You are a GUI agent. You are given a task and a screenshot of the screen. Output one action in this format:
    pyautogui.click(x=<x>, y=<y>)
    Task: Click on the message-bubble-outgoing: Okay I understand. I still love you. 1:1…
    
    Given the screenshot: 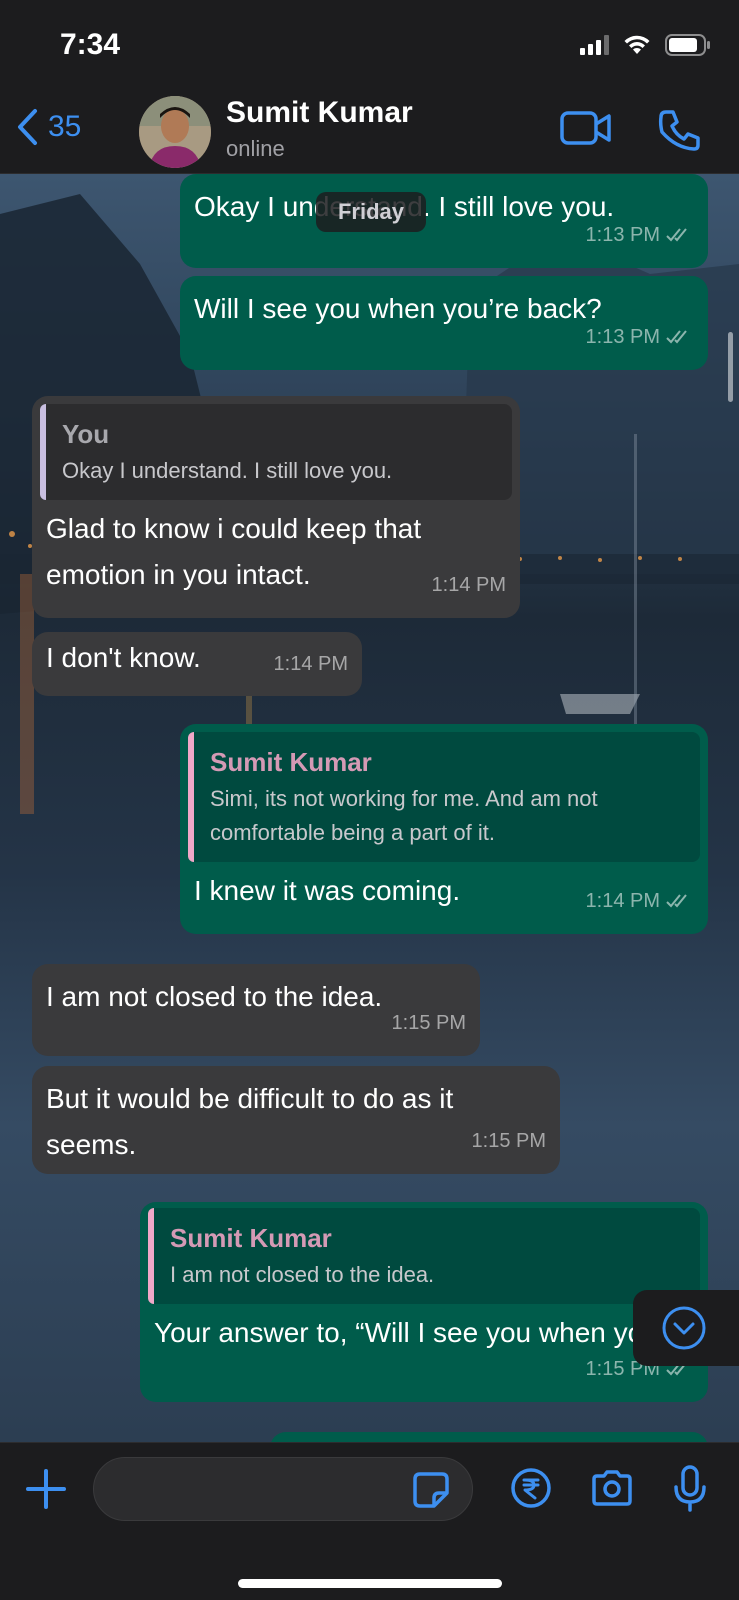 What is the action you would take?
    pyautogui.click(x=444, y=221)
    